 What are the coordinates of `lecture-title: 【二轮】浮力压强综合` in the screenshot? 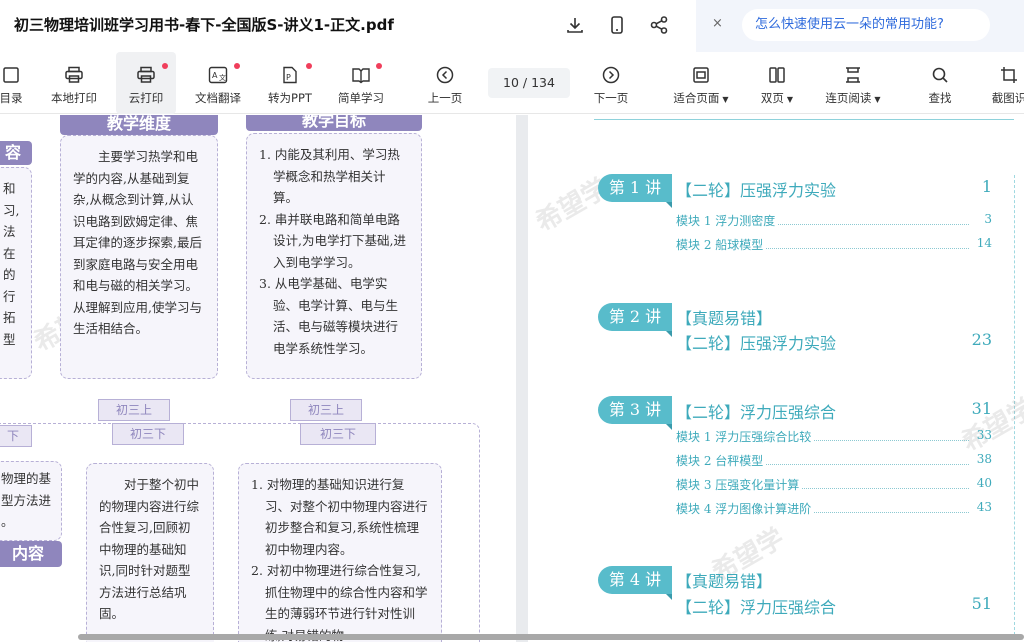 It's located at (756, 411).